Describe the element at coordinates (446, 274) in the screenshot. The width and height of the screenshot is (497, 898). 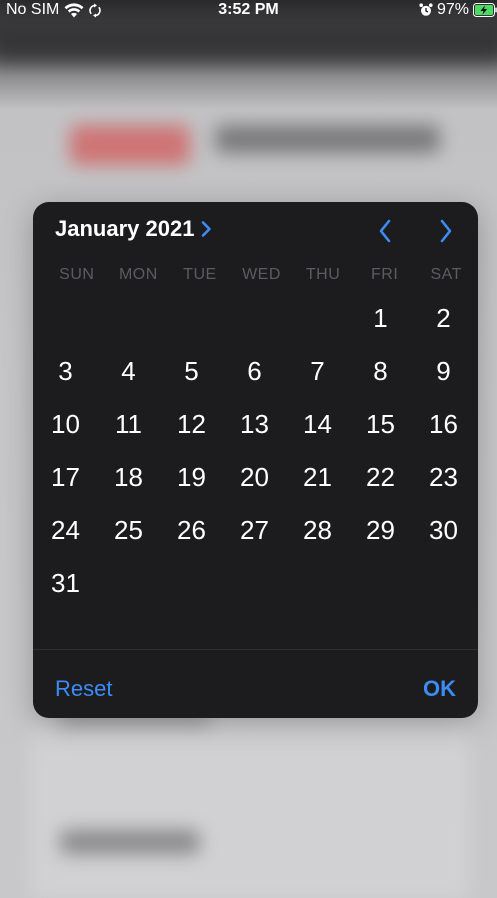
I see `weekday-label: SAT` at that location.